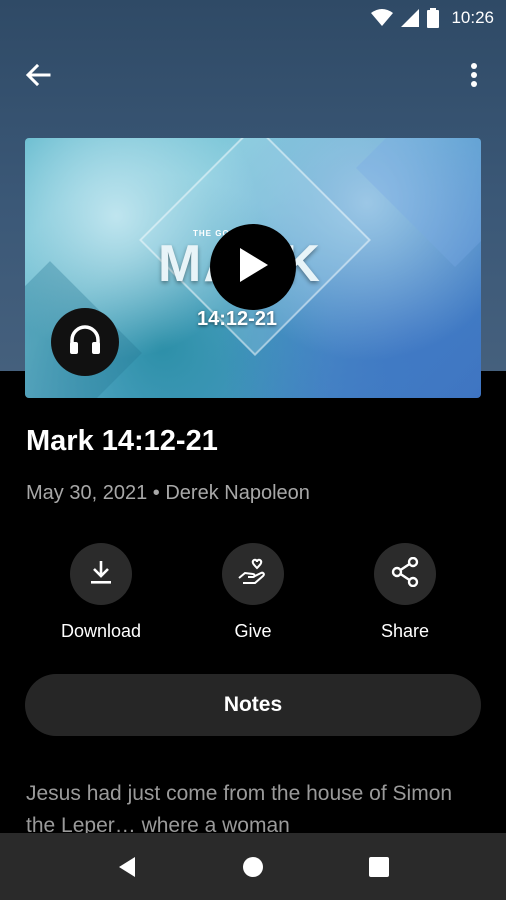 This screenshot has width=506, height=900. Describe the element at coordinates (101, 631) in the screenshot. I see `download-label: Download` at that location.